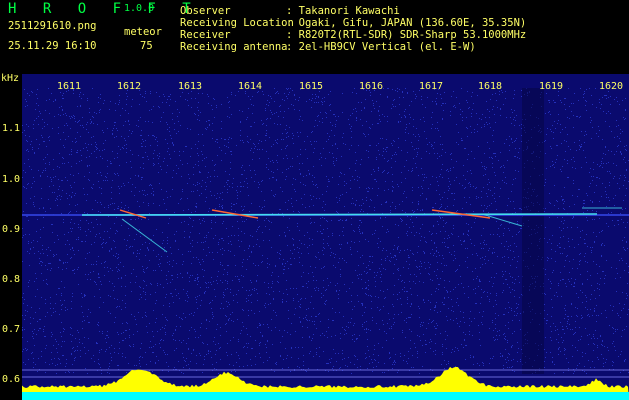 The image size is (629, 400). Describe the element at coordinates (250, 86) in the screenshot. I see `x-tick-label: 1614` at that location.